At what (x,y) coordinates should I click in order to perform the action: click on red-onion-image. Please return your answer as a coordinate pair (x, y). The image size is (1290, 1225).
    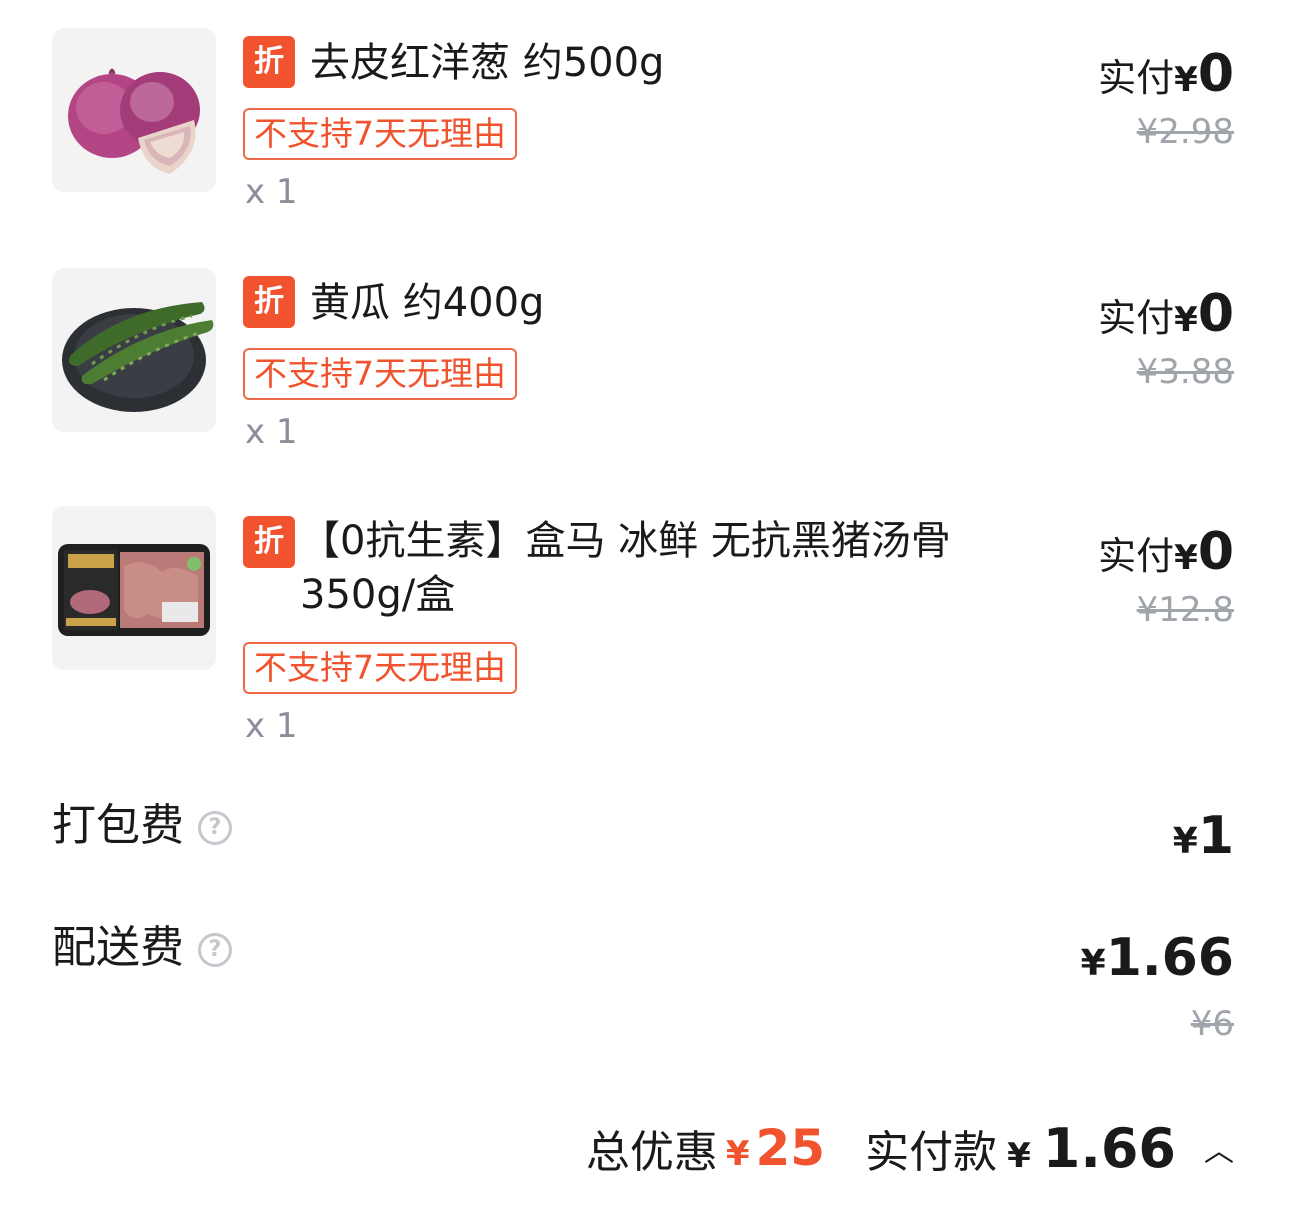
    Looking at the image, I should click on (134, 121).